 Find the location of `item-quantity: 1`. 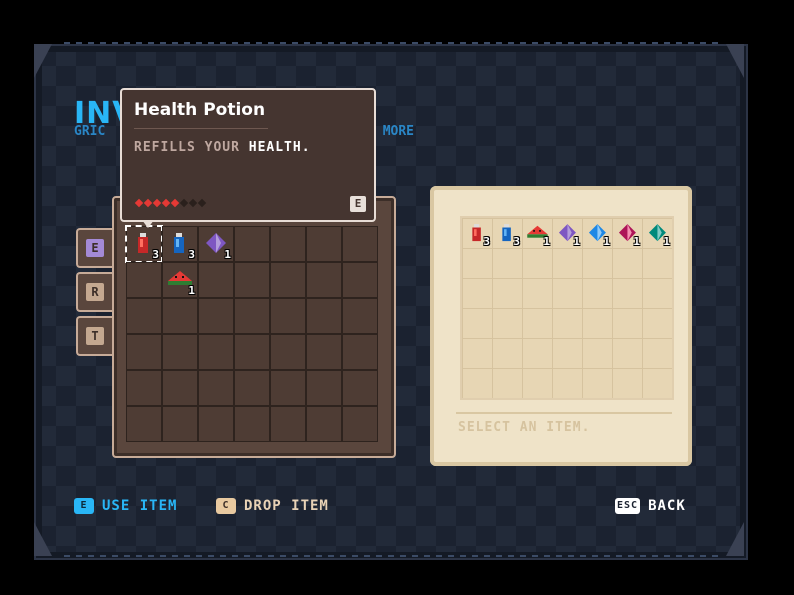

item-quantity: 1 is located at coordinates (576, 241).